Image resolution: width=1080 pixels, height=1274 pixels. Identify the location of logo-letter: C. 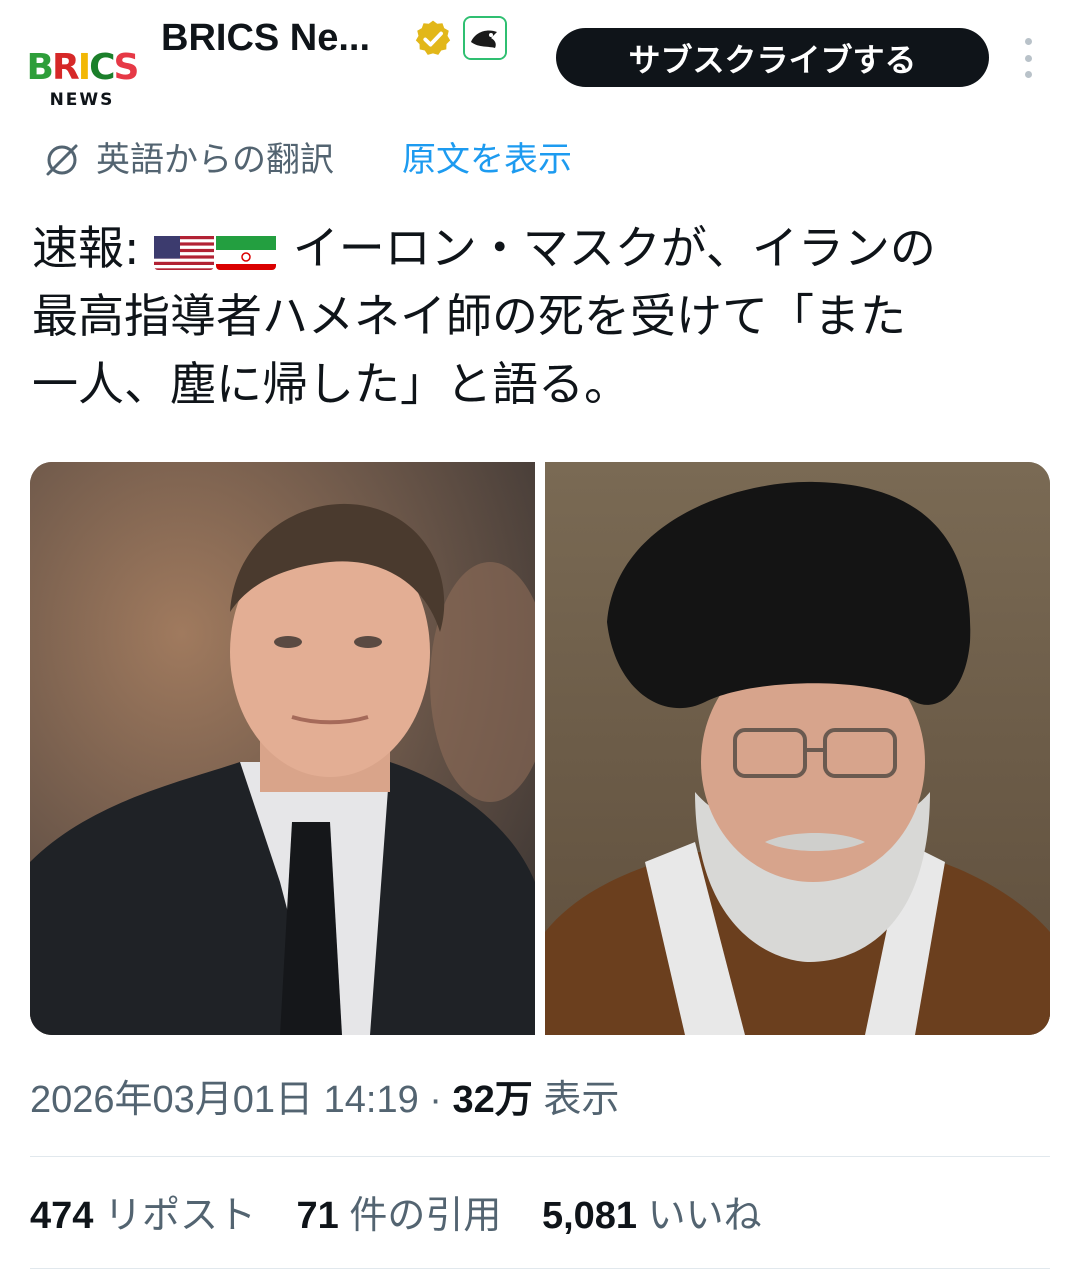
(102, 67).